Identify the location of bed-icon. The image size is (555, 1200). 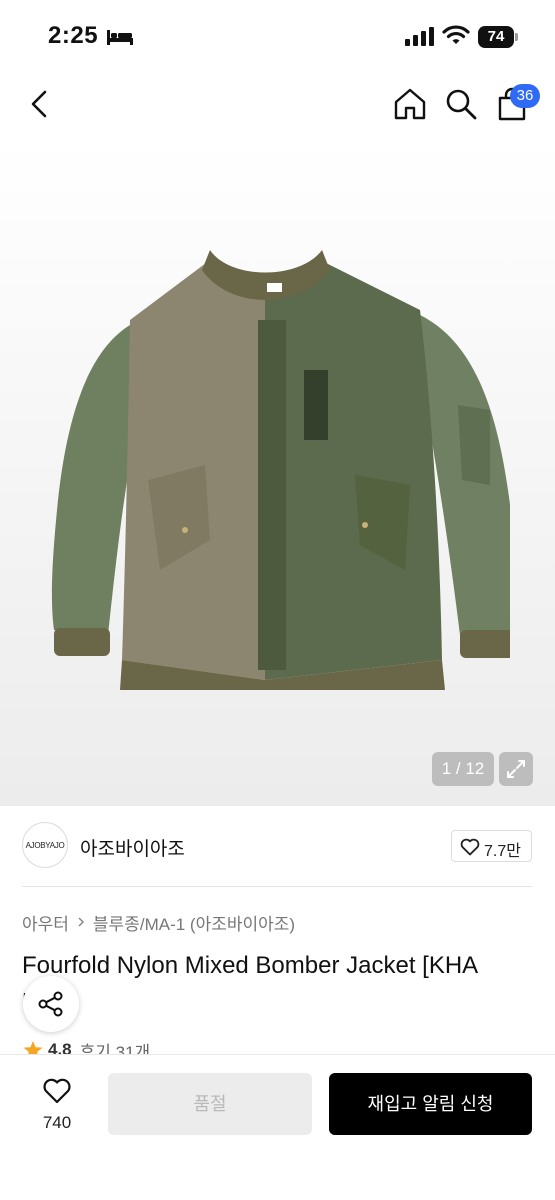
(120, 37).